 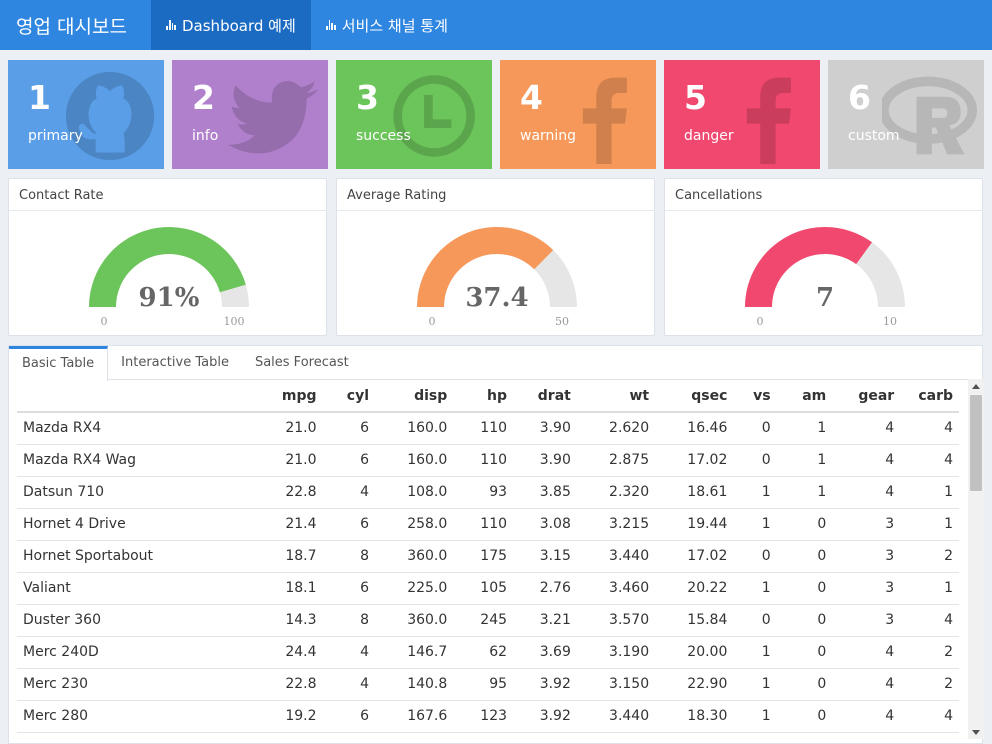 What do you see at coordinates (694, 492) in the screenshot?
I see `cell-qsec: 18.61` at bounding box center [694, 492].